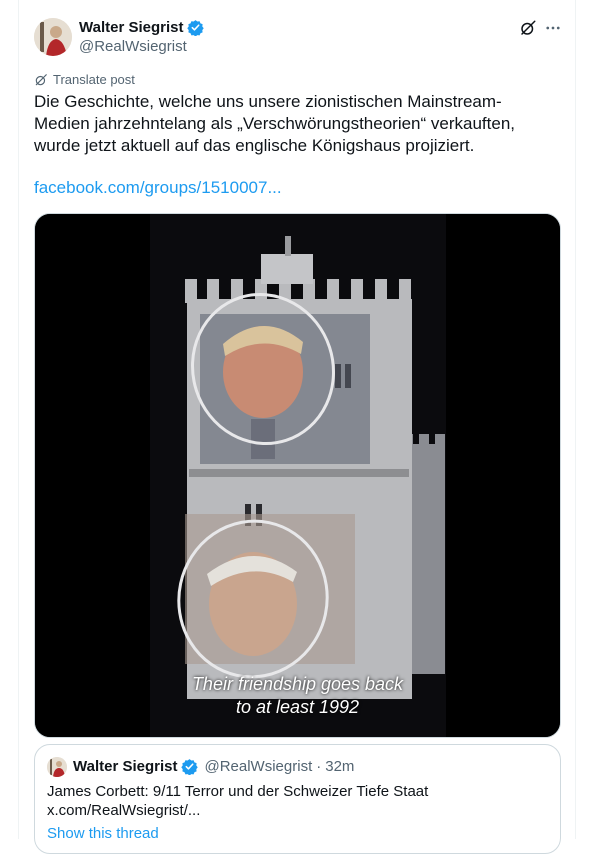 The image size is (589, 854). Describe the element at coordinates (297, 707) in the screenshot. I see `video-caption-line2: to at least 1992` at that location.